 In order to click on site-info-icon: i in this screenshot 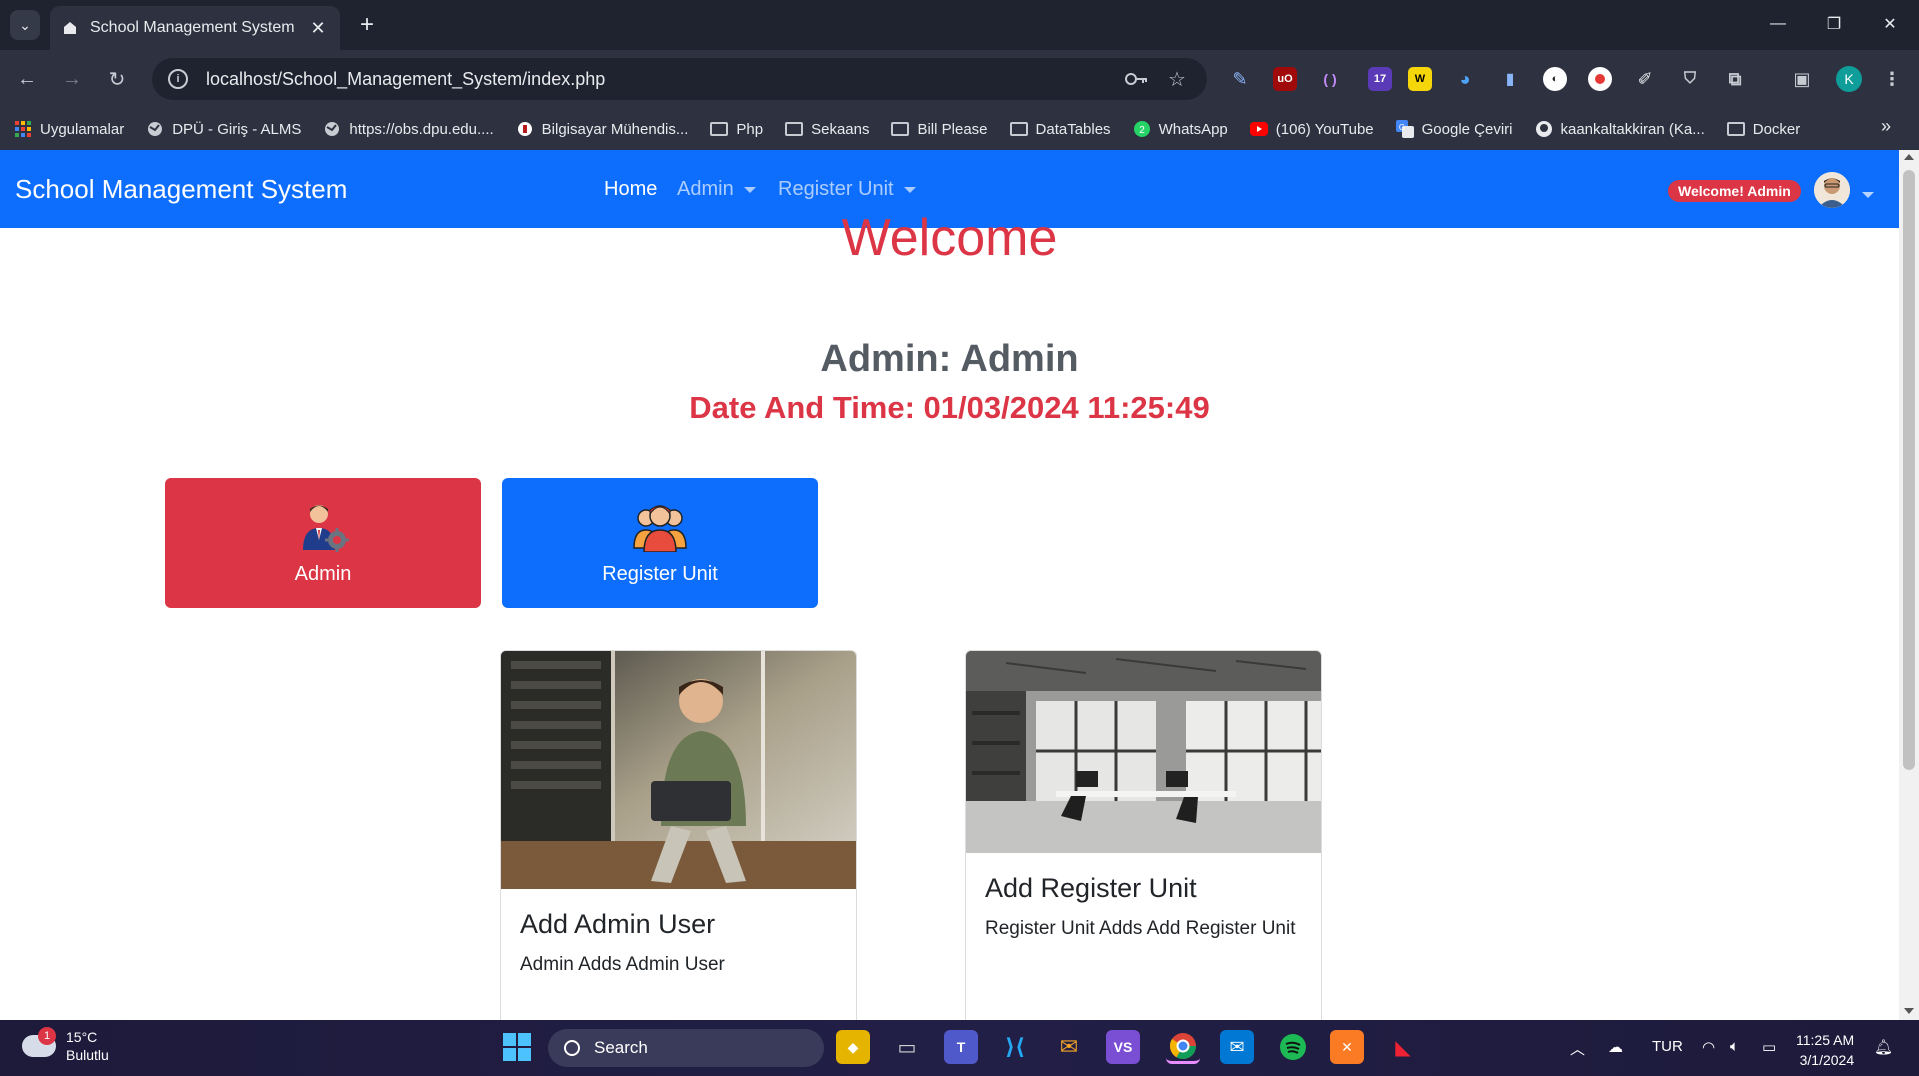, I will do `click(178, 79)`.